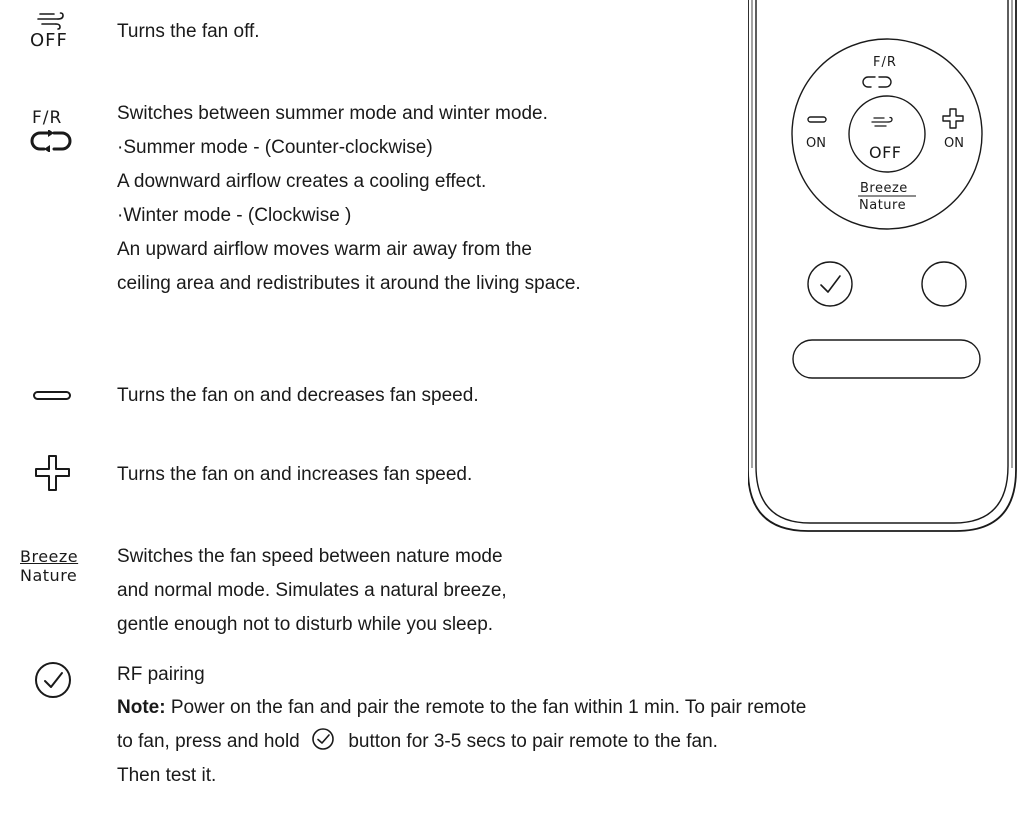 This screenshot has width=1019, height=820. I want to click on off-description: Turns the fan off., so click(188, 31).